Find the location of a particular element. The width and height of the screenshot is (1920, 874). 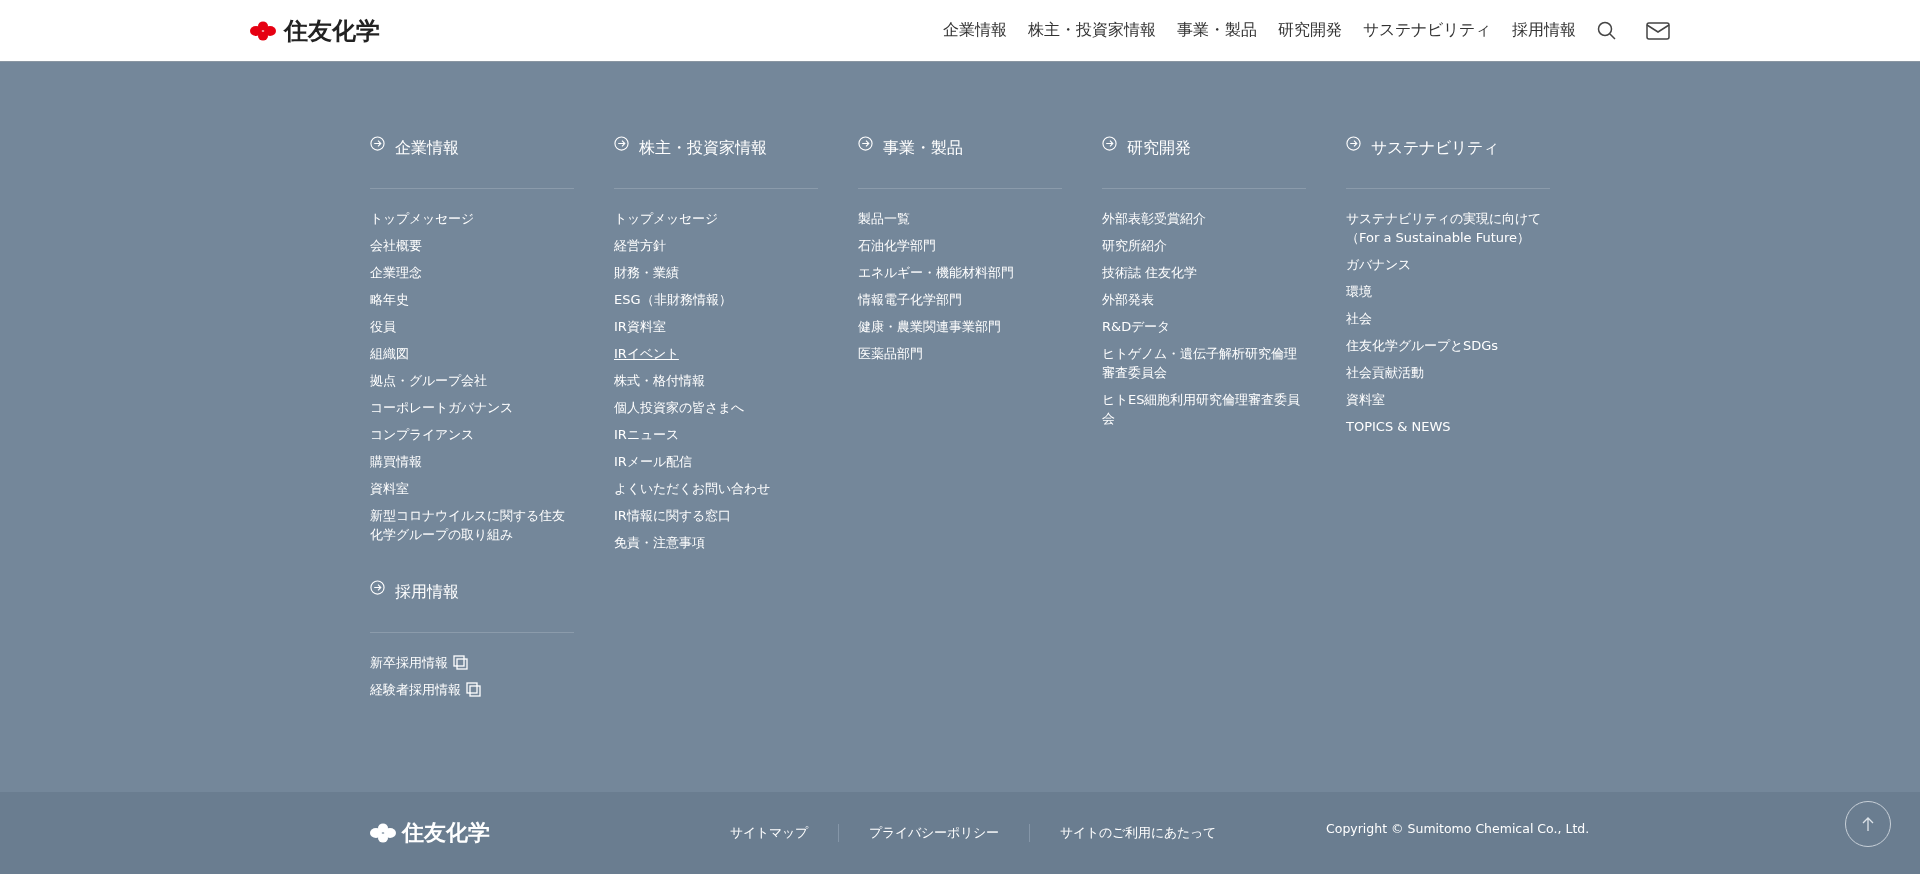

footer-link: 健康・農業関連事業部門 is located at coordinates (929, 326).